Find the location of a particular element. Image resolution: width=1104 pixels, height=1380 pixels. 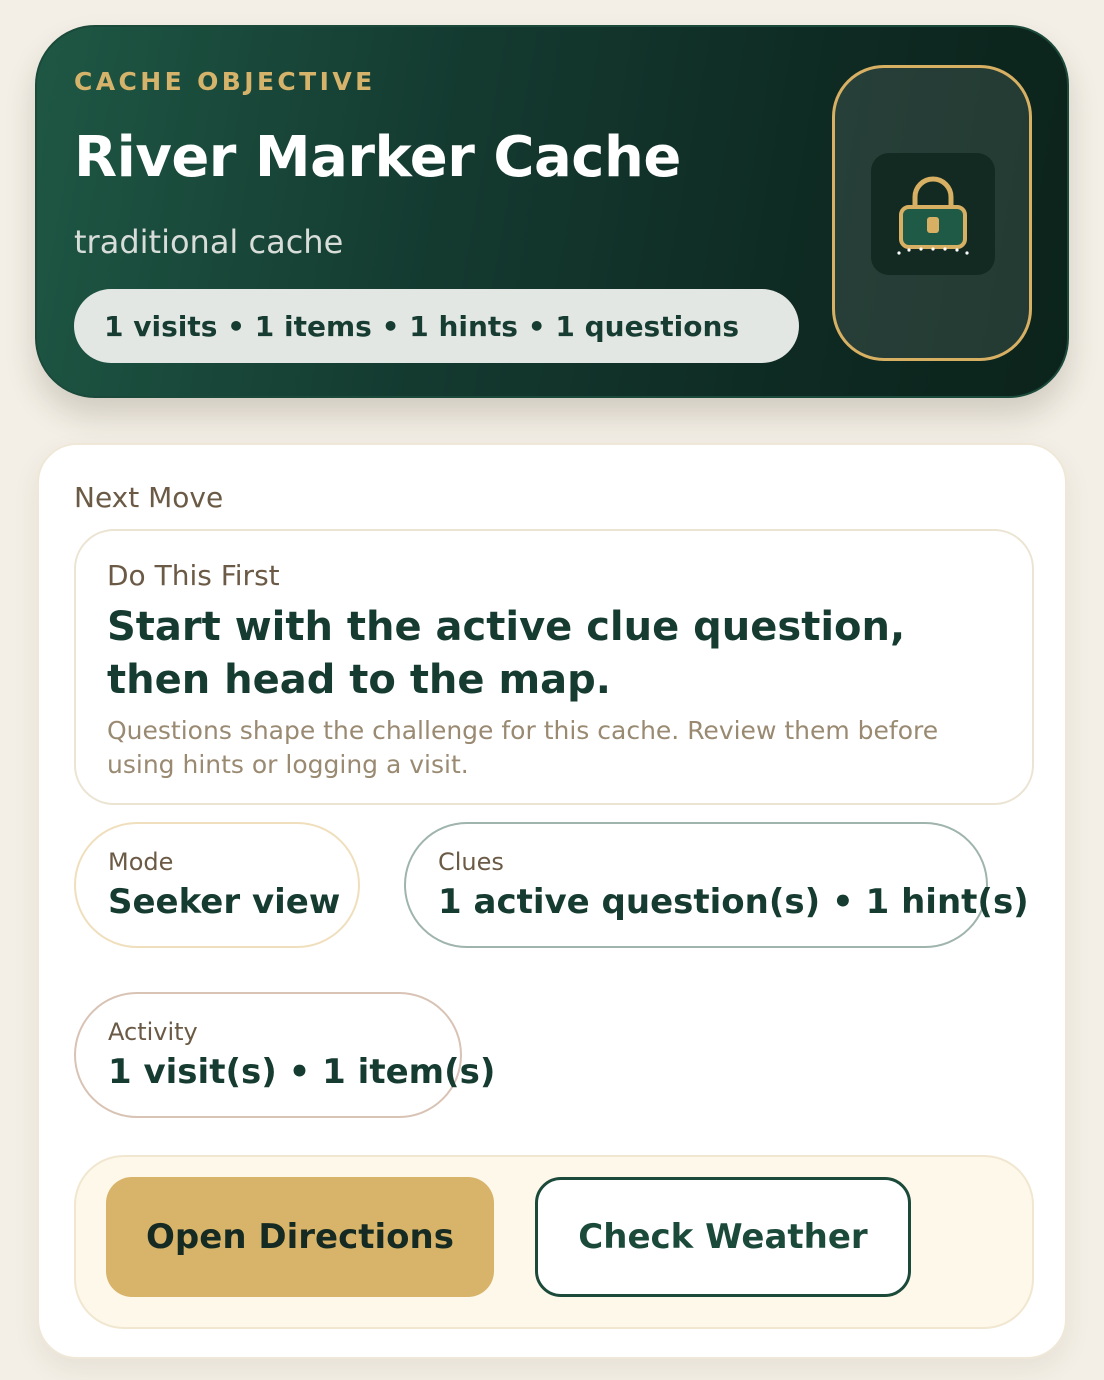

activity-chip: Activity 1 visit(s) • 1 item(s) is located at coordinates (284, 1055).